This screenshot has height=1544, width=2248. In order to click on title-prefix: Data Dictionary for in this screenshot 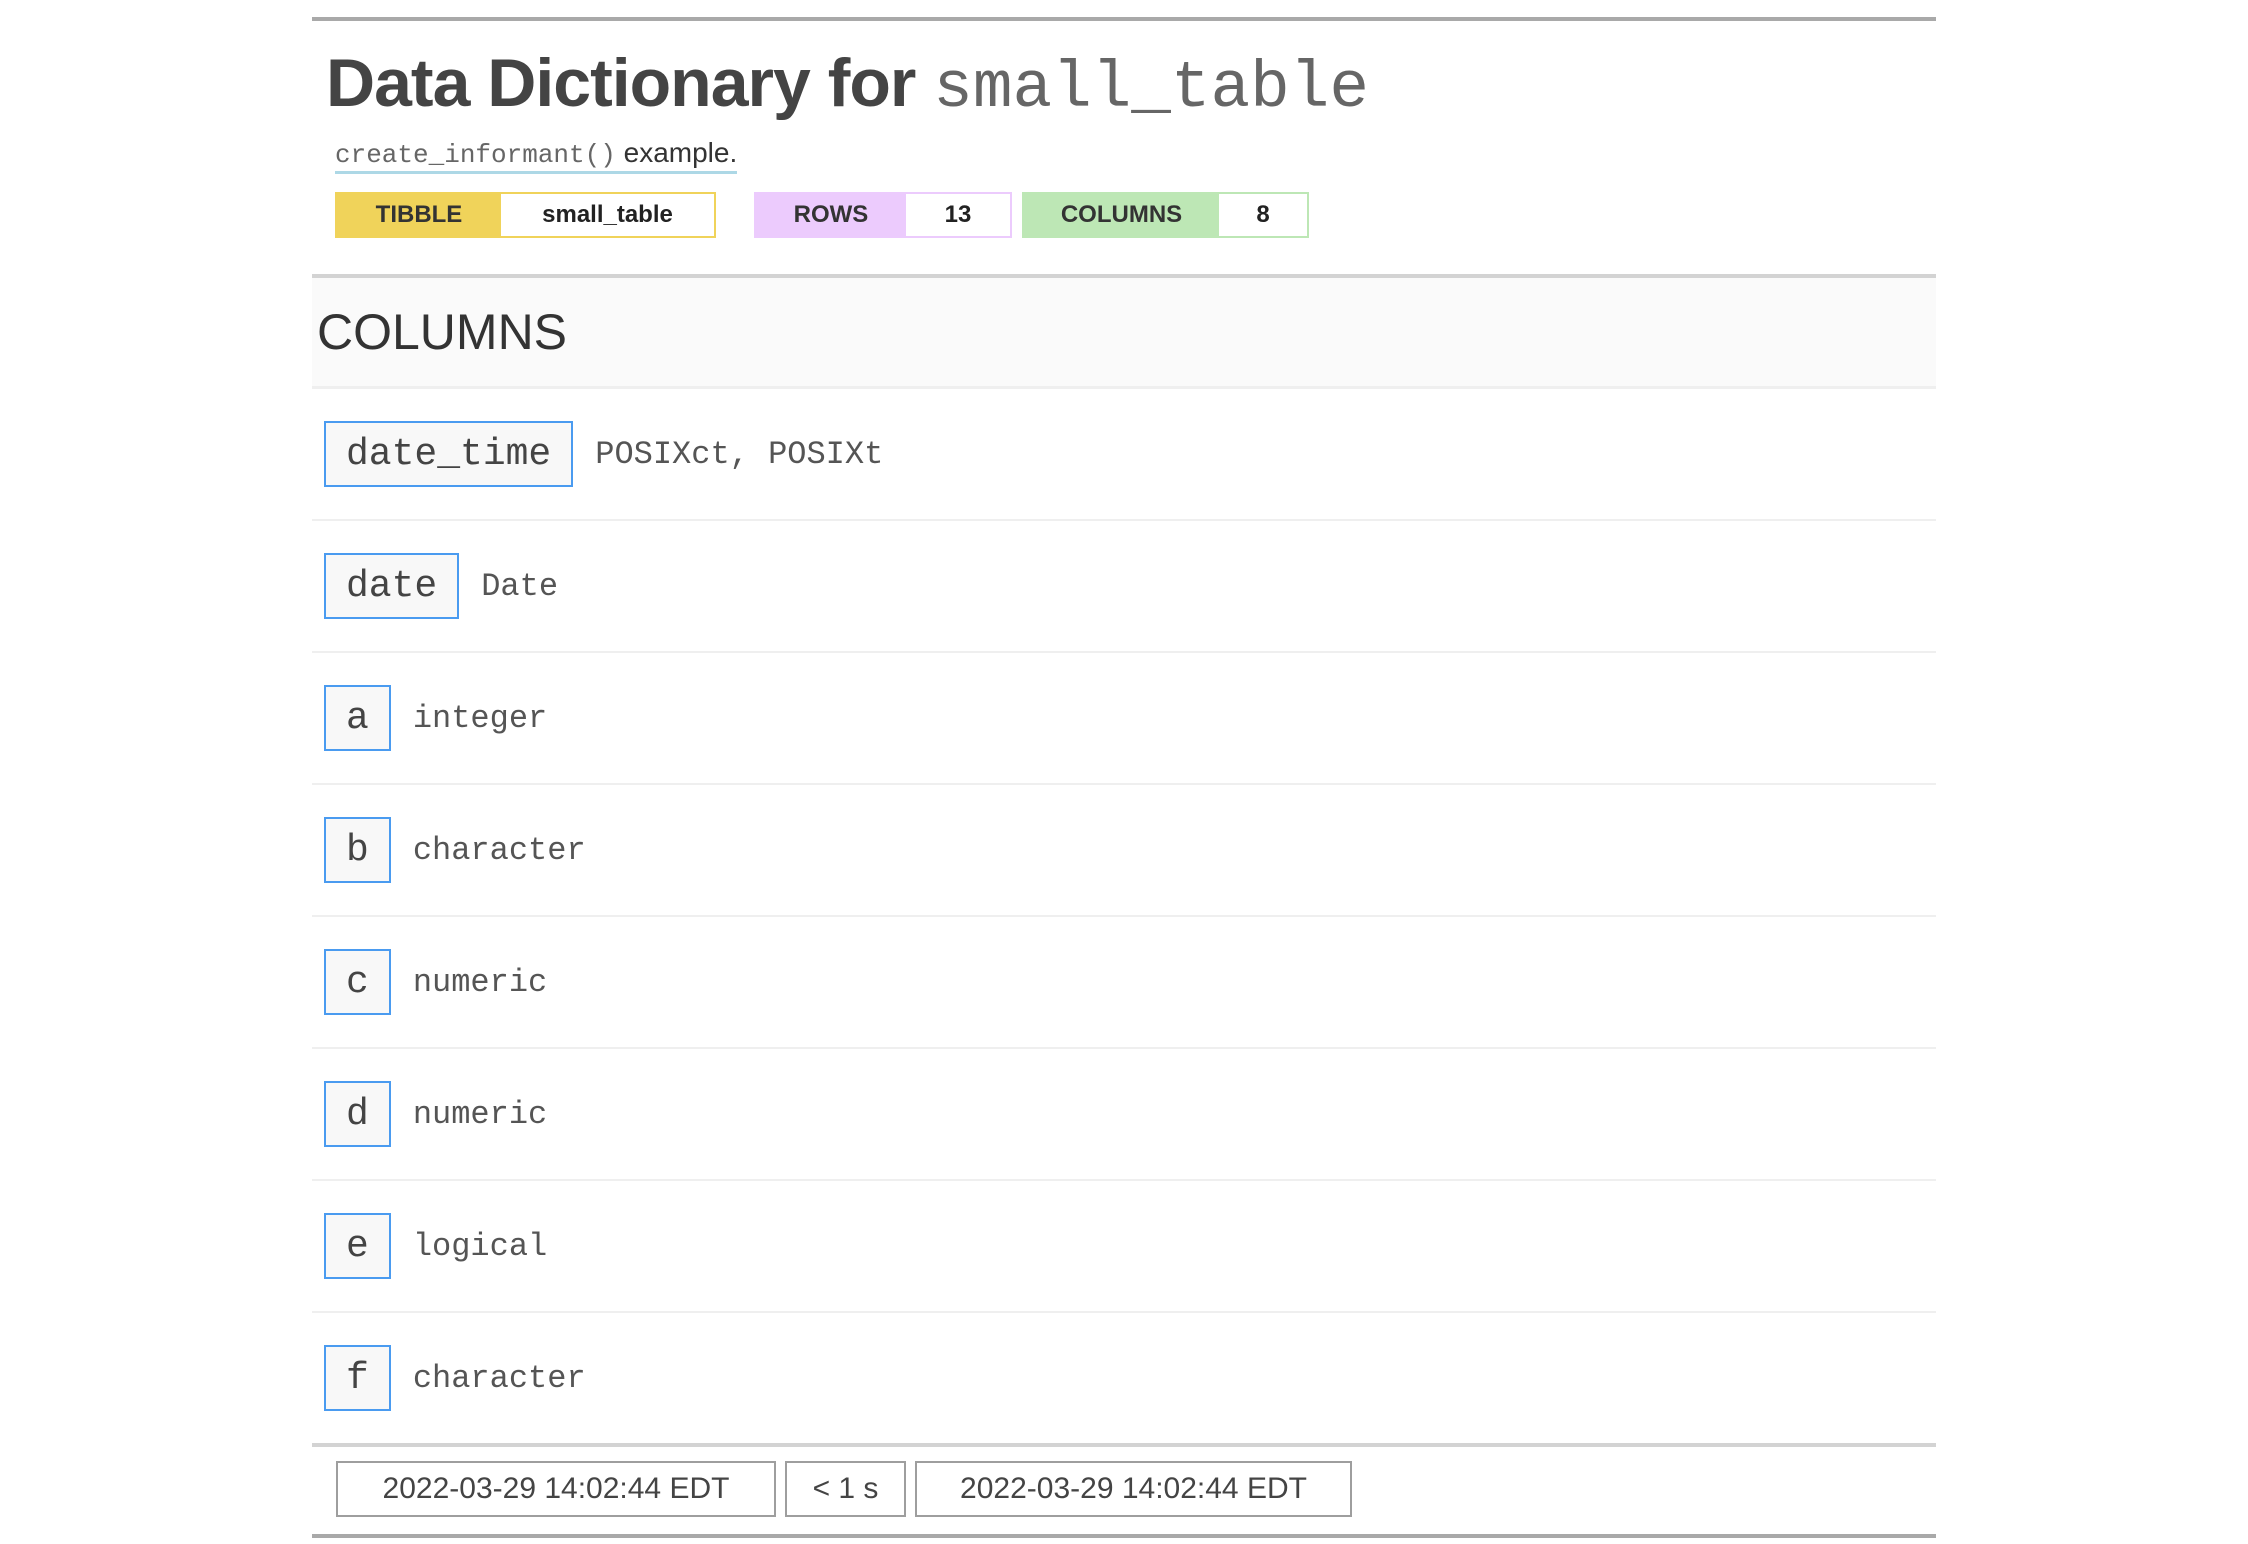, I will do `click(621, 83)`.